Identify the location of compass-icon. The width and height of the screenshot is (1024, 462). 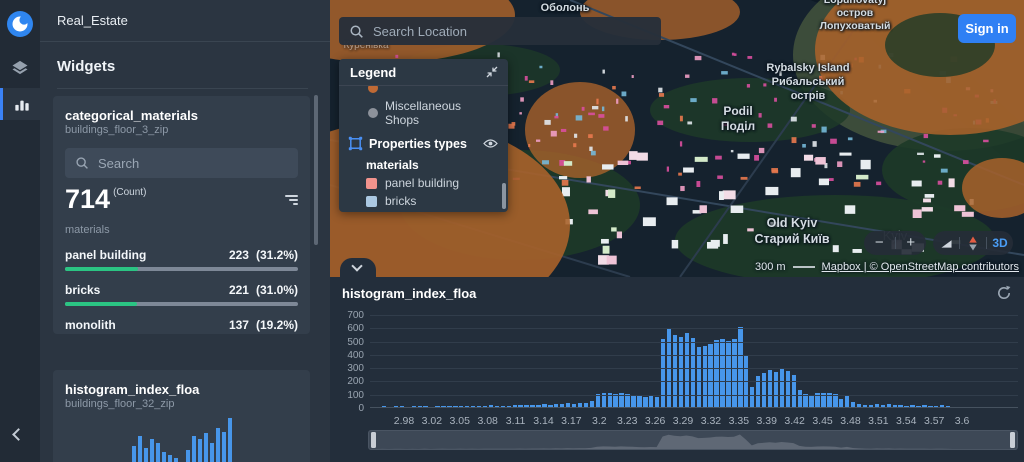
(973, 243).